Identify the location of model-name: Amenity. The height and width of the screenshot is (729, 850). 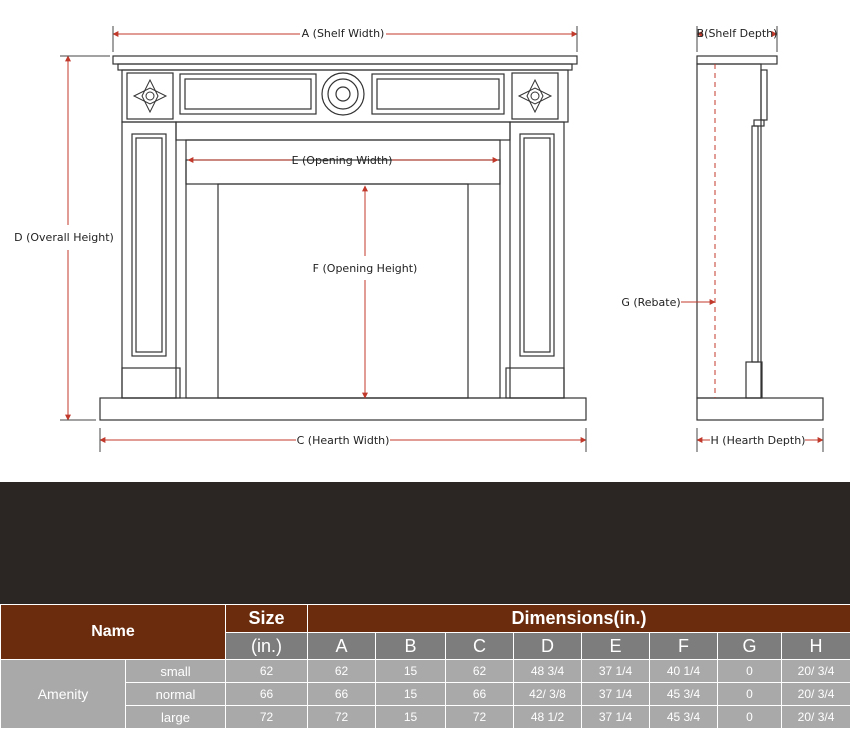
(63, 694).